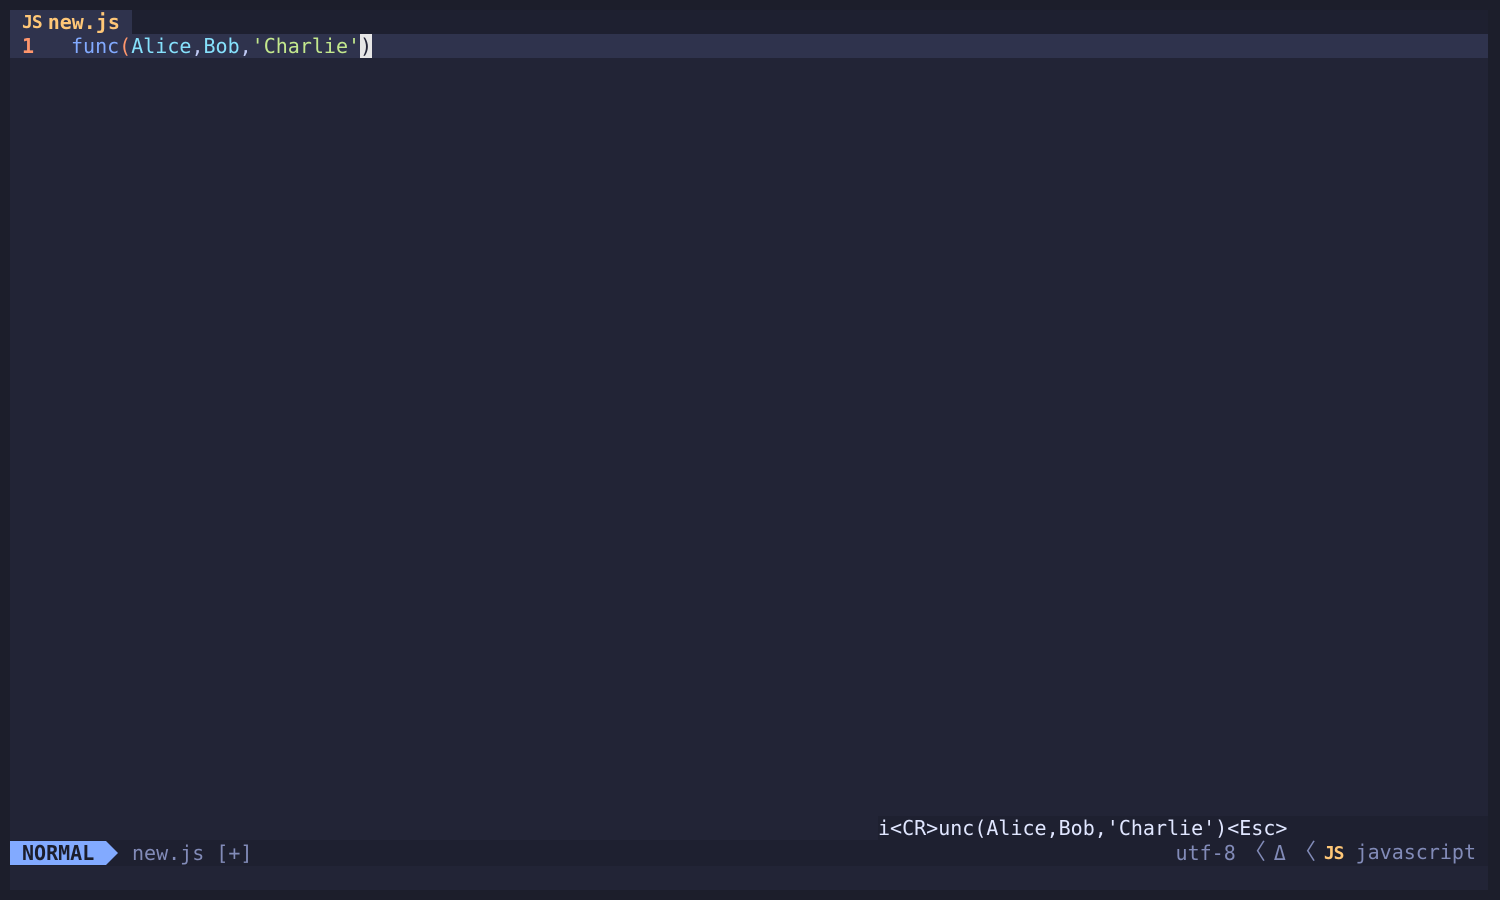 The width and height of the screenshot is (1500, 900). I want to click on token-string-charlie: 'Charlie', so click(306, 46).